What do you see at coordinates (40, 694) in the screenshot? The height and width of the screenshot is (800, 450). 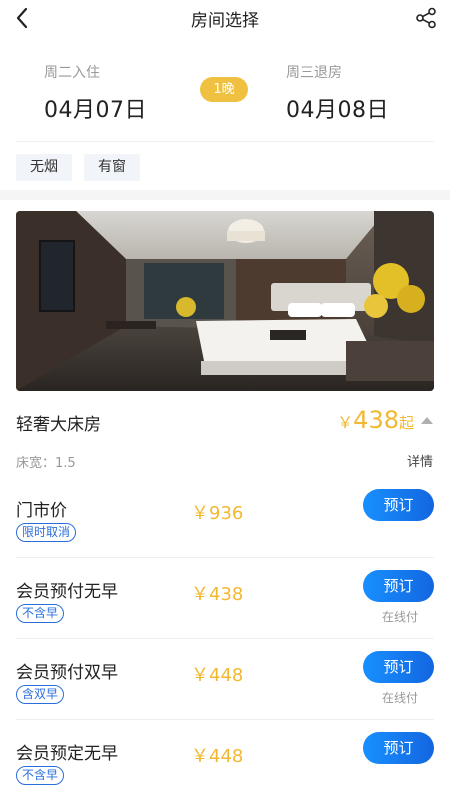 I see `rate-badge: 含双早` at bounding box center [40, 694].